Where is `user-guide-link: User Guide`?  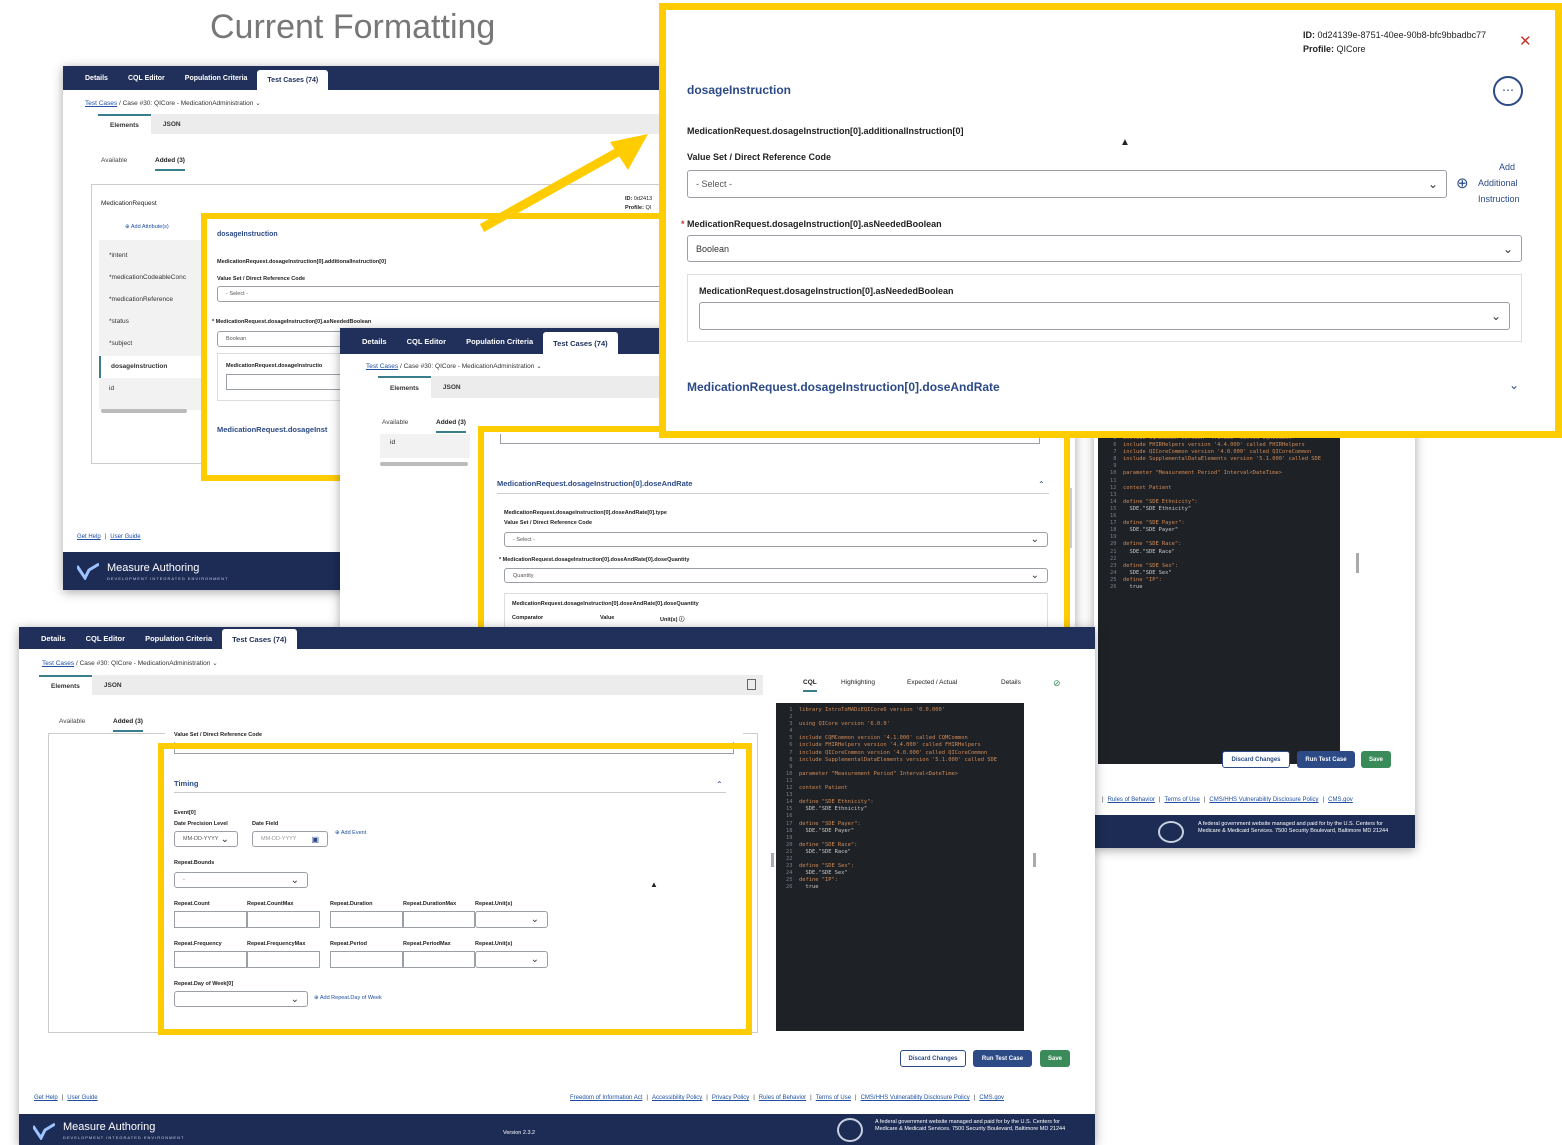 user-guide-link: User Guide is located at coordinates (125, 537).